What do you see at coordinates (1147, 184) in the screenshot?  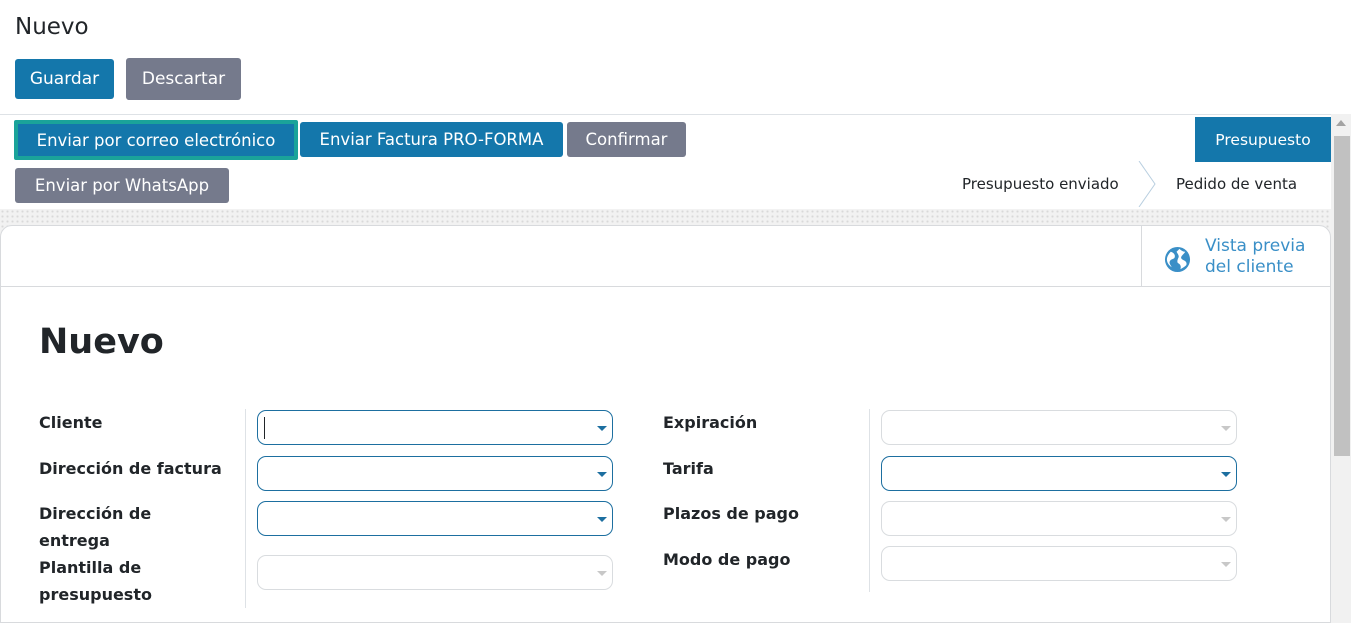 I see `stage-separator-icon` at bounding box center [1147, 184].